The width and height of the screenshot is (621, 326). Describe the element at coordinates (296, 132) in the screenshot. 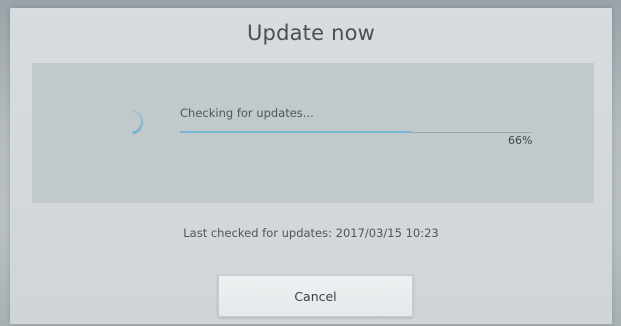

I see `update-progress-fill` at that location.